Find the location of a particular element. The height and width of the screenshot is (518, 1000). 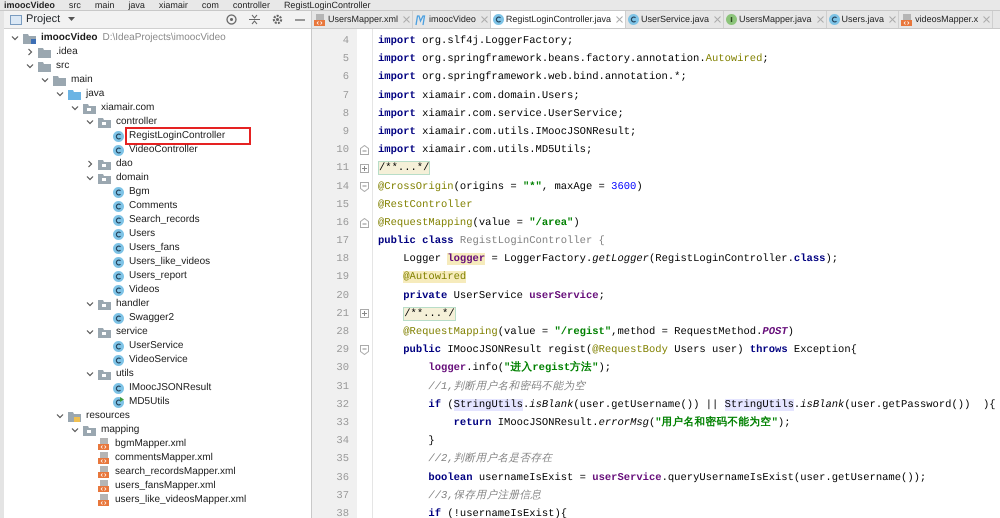

tree-item-label: users_like_videosMapper.xml is located at coordinates (180, 500).